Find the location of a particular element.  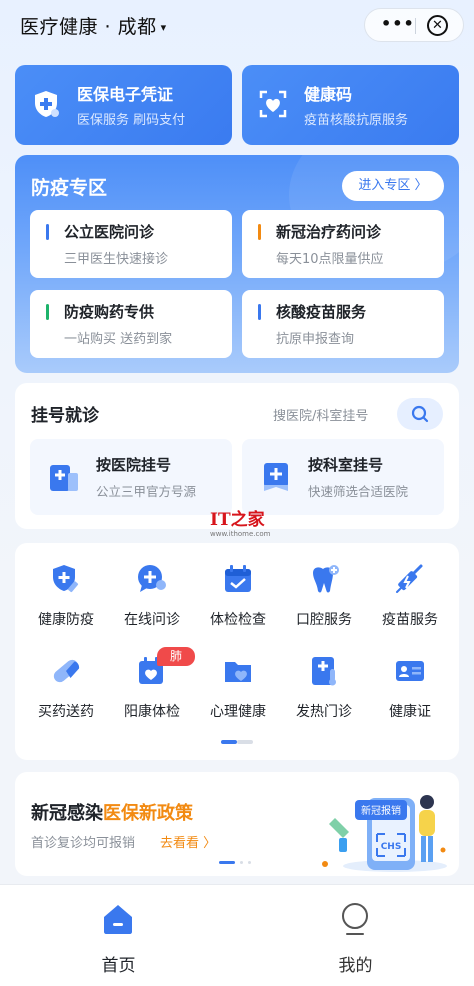

epidemic-item-title: 防疫购药专供 is located at coordinates (109, 312).